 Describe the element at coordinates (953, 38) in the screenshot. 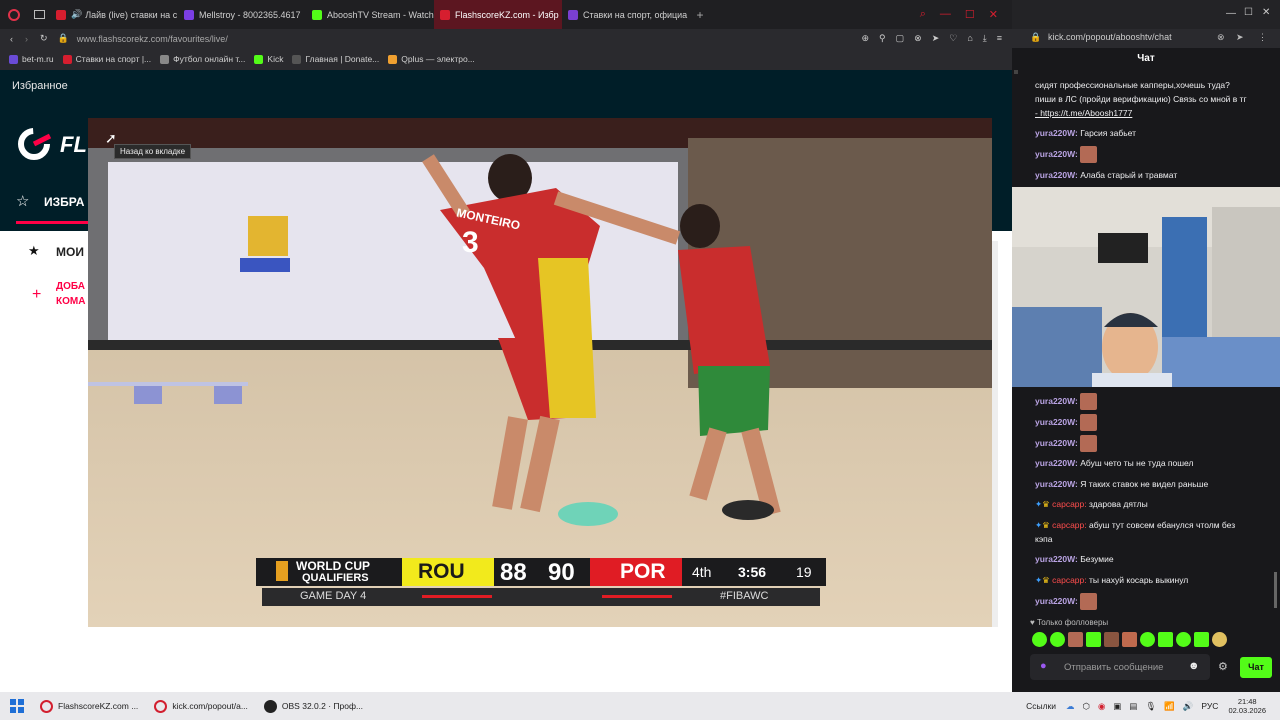

I see `heart-icon: ♡` at that location.